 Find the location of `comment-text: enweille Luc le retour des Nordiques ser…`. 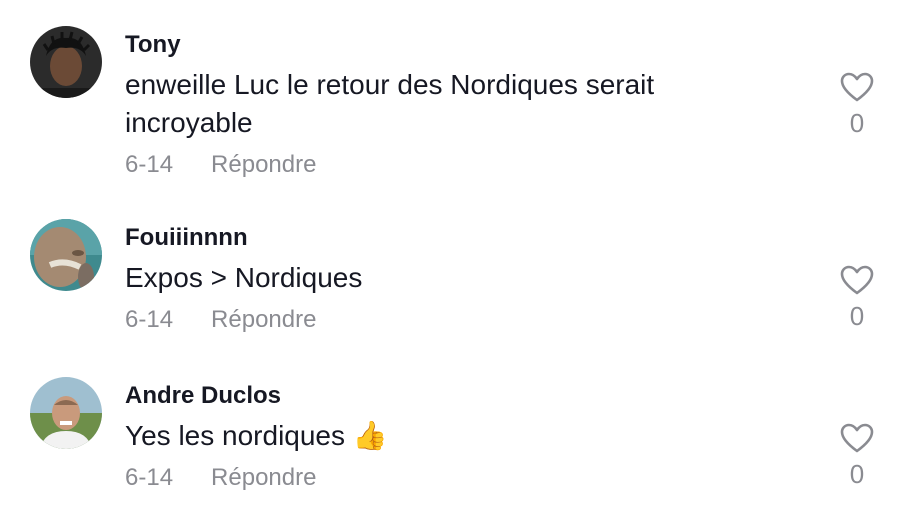

comment-text: enweille Luc le retour des Nordiques ser… is located at coordinates (390, 103).